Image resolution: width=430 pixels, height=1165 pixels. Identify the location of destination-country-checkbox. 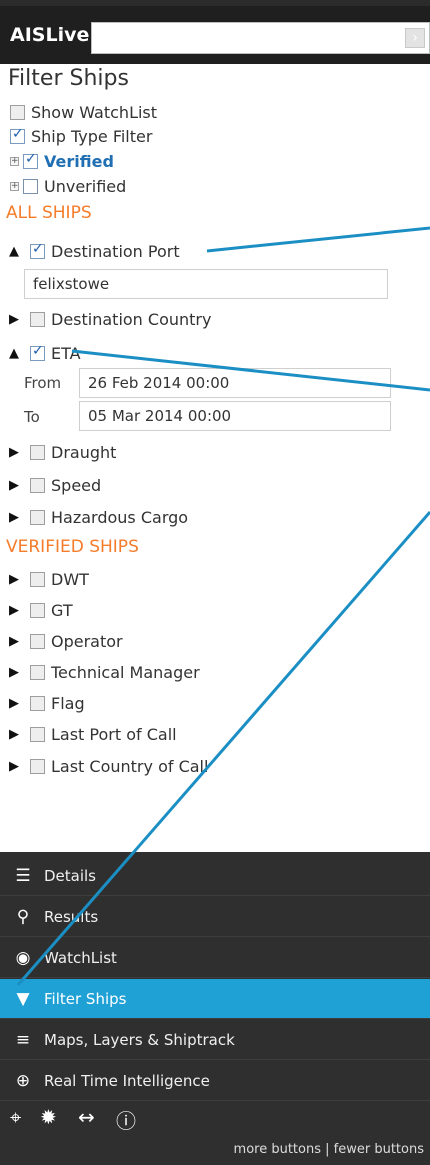
(37, 319).